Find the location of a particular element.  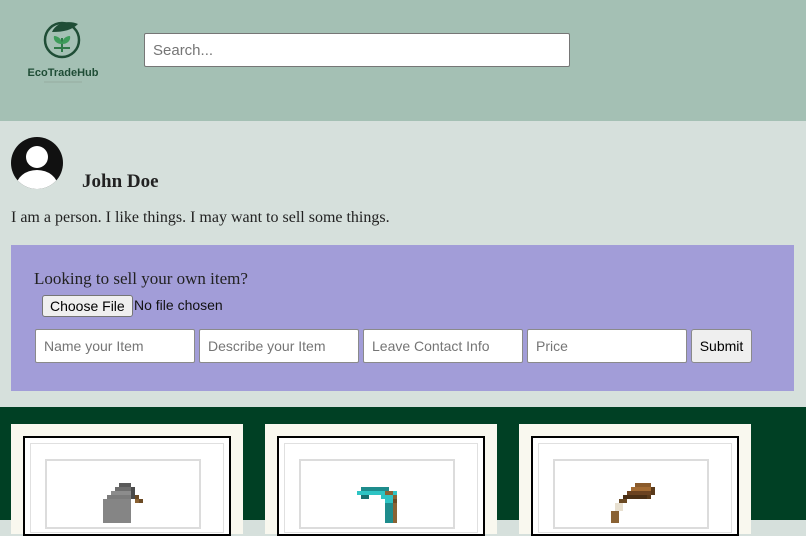

user-name: John Doe is located at coordinates (120, 181).